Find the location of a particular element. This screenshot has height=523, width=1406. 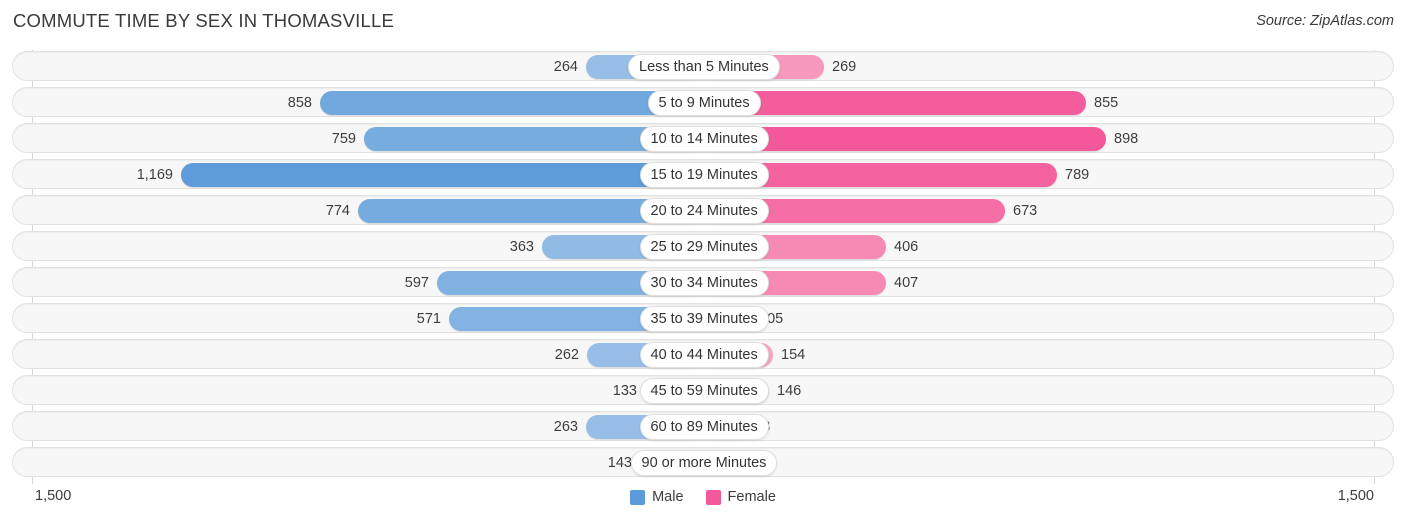

category-label: 40 to 44 Minutes is located at coordinates (704, 355).